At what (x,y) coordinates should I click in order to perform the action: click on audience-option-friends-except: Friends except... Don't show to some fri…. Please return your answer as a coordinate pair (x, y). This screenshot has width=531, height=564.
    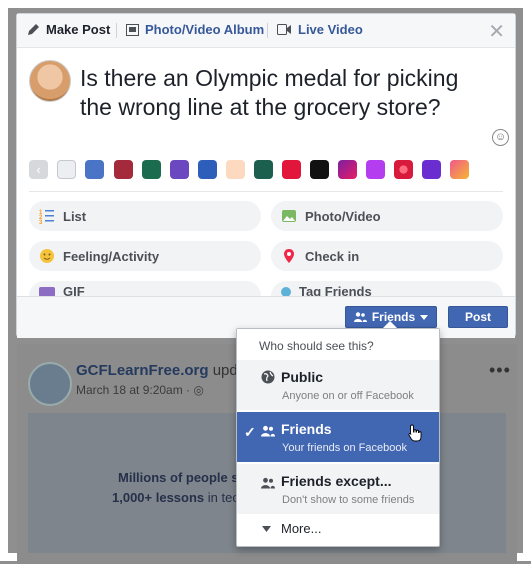
    Looking at the image, I should click on (338, 489).